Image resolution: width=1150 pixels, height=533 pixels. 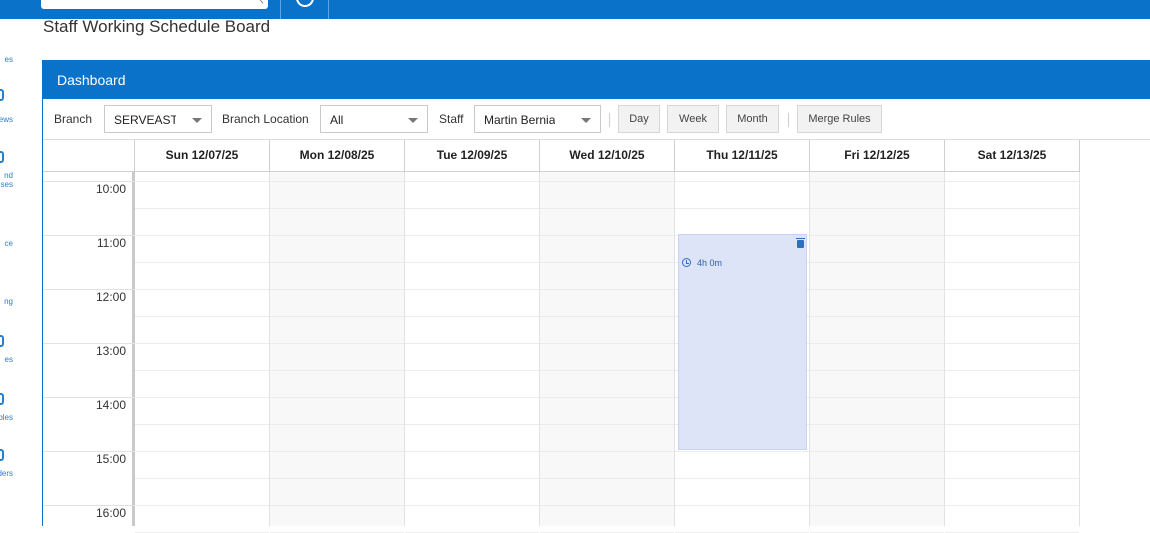 What do you see at coordinates (337, 120) in the screenshot?
I see `branch-location-value: All` at bounding box center [337, 120].